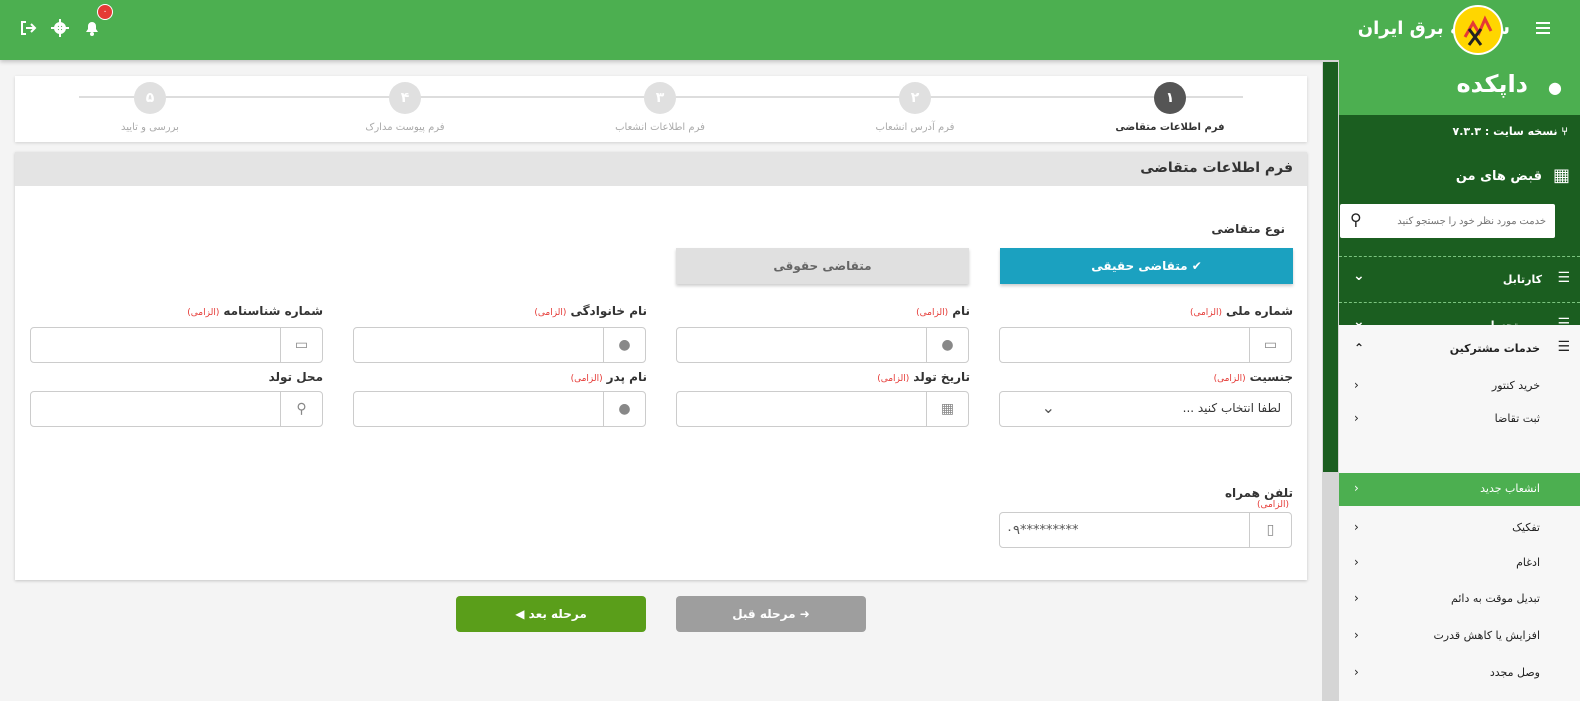 The height and width of the screenshot is (701, 1580). What do you see at coordinates (1561, 175) in the screenshot?
I see `dashboard-icon: ▦` at bounding box center [1561, 175].